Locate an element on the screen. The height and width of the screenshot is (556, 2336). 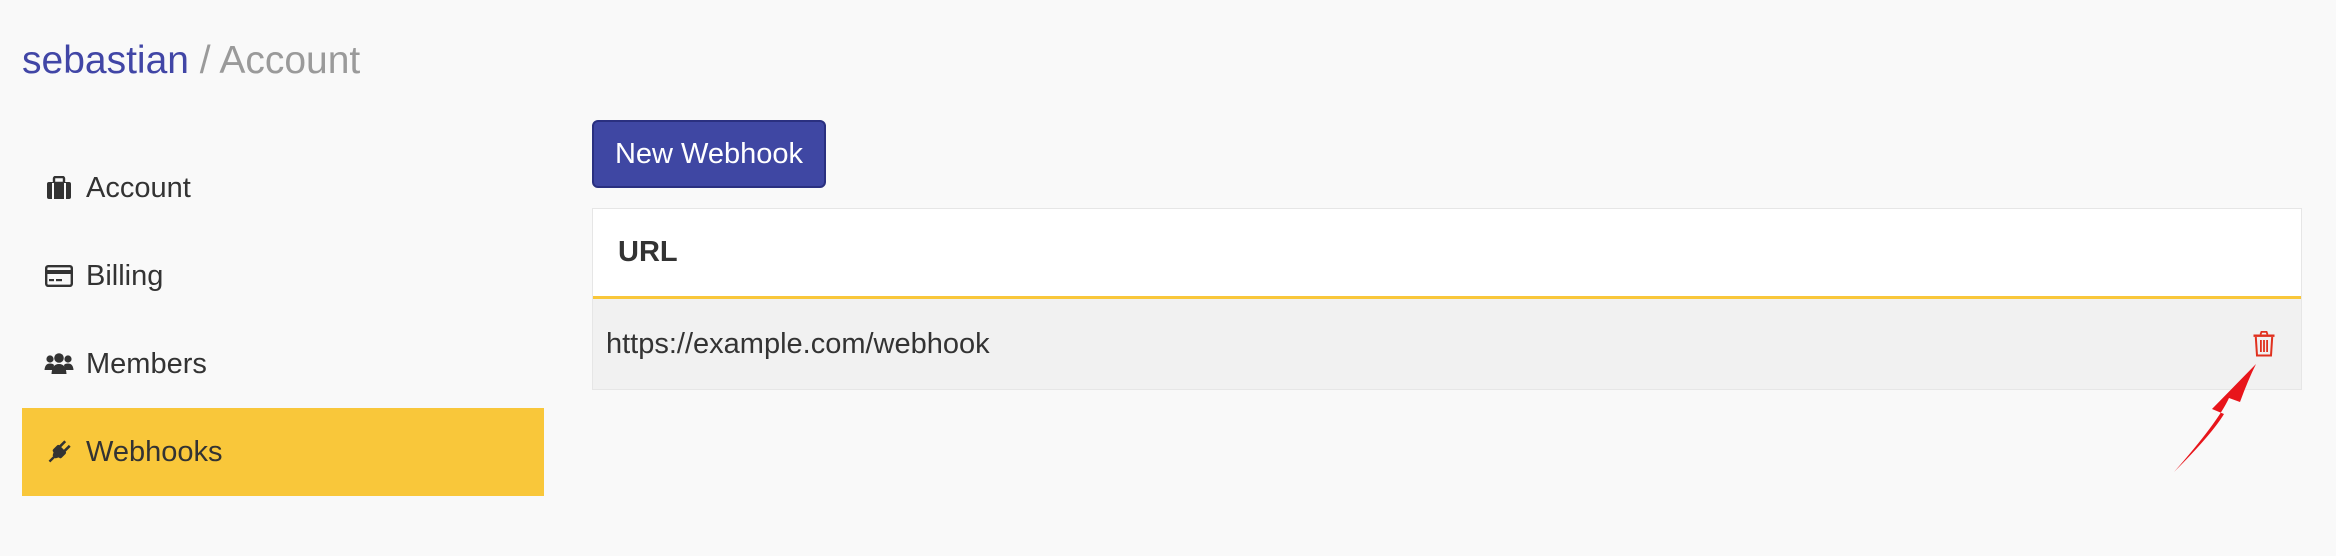
sidebar-item-label: Billing is located at coordinates (125, 275).